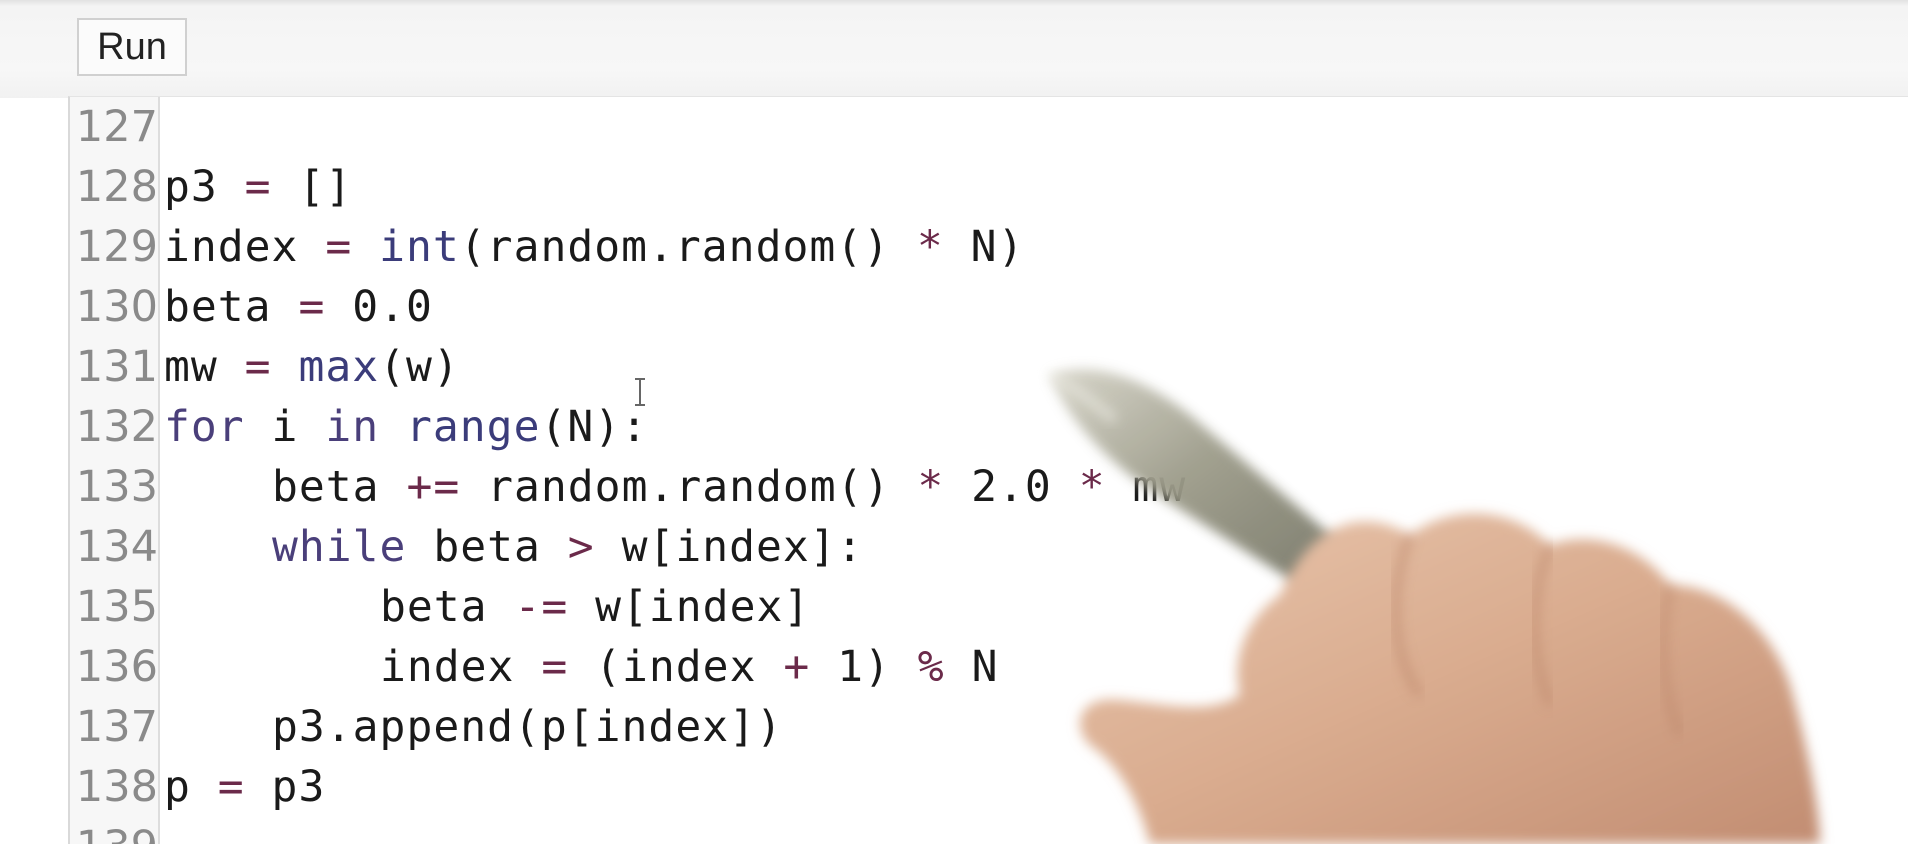 Image resolution: width=1908 pixels, height=844 pixels. What do you see at coordinates (116, 607) in the screenshot?
I see `line-number: 135` at bounding box center [116, 607].